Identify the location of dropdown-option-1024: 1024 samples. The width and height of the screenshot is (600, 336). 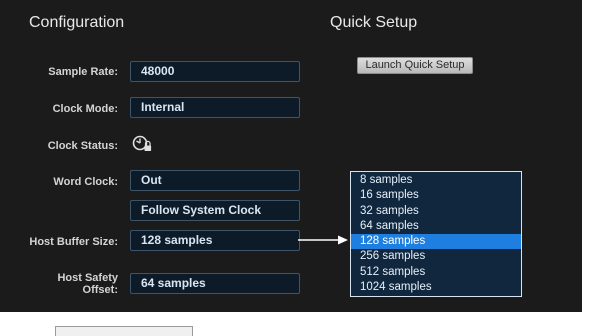
(436, 287).